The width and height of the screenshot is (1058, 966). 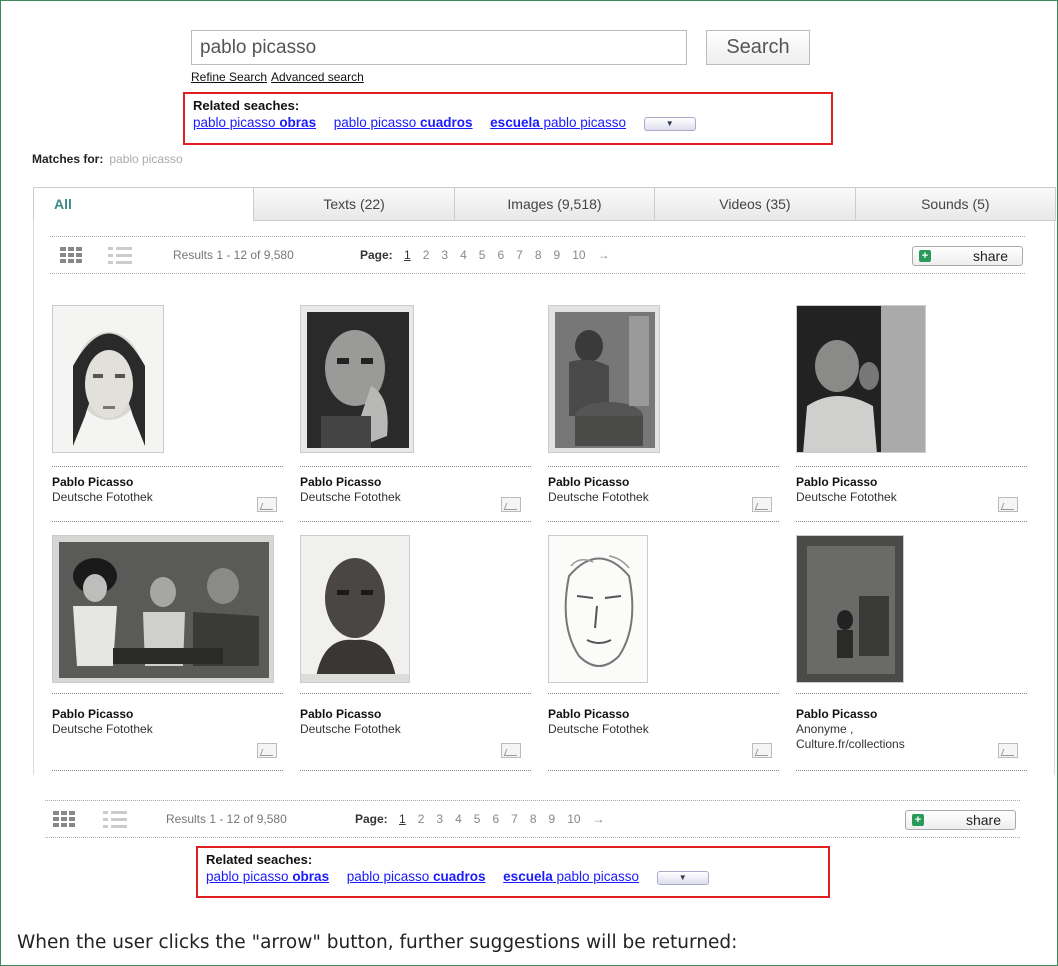 I want to click on refine-links: Refine Search Advanced search, so click(x=279, y=77).